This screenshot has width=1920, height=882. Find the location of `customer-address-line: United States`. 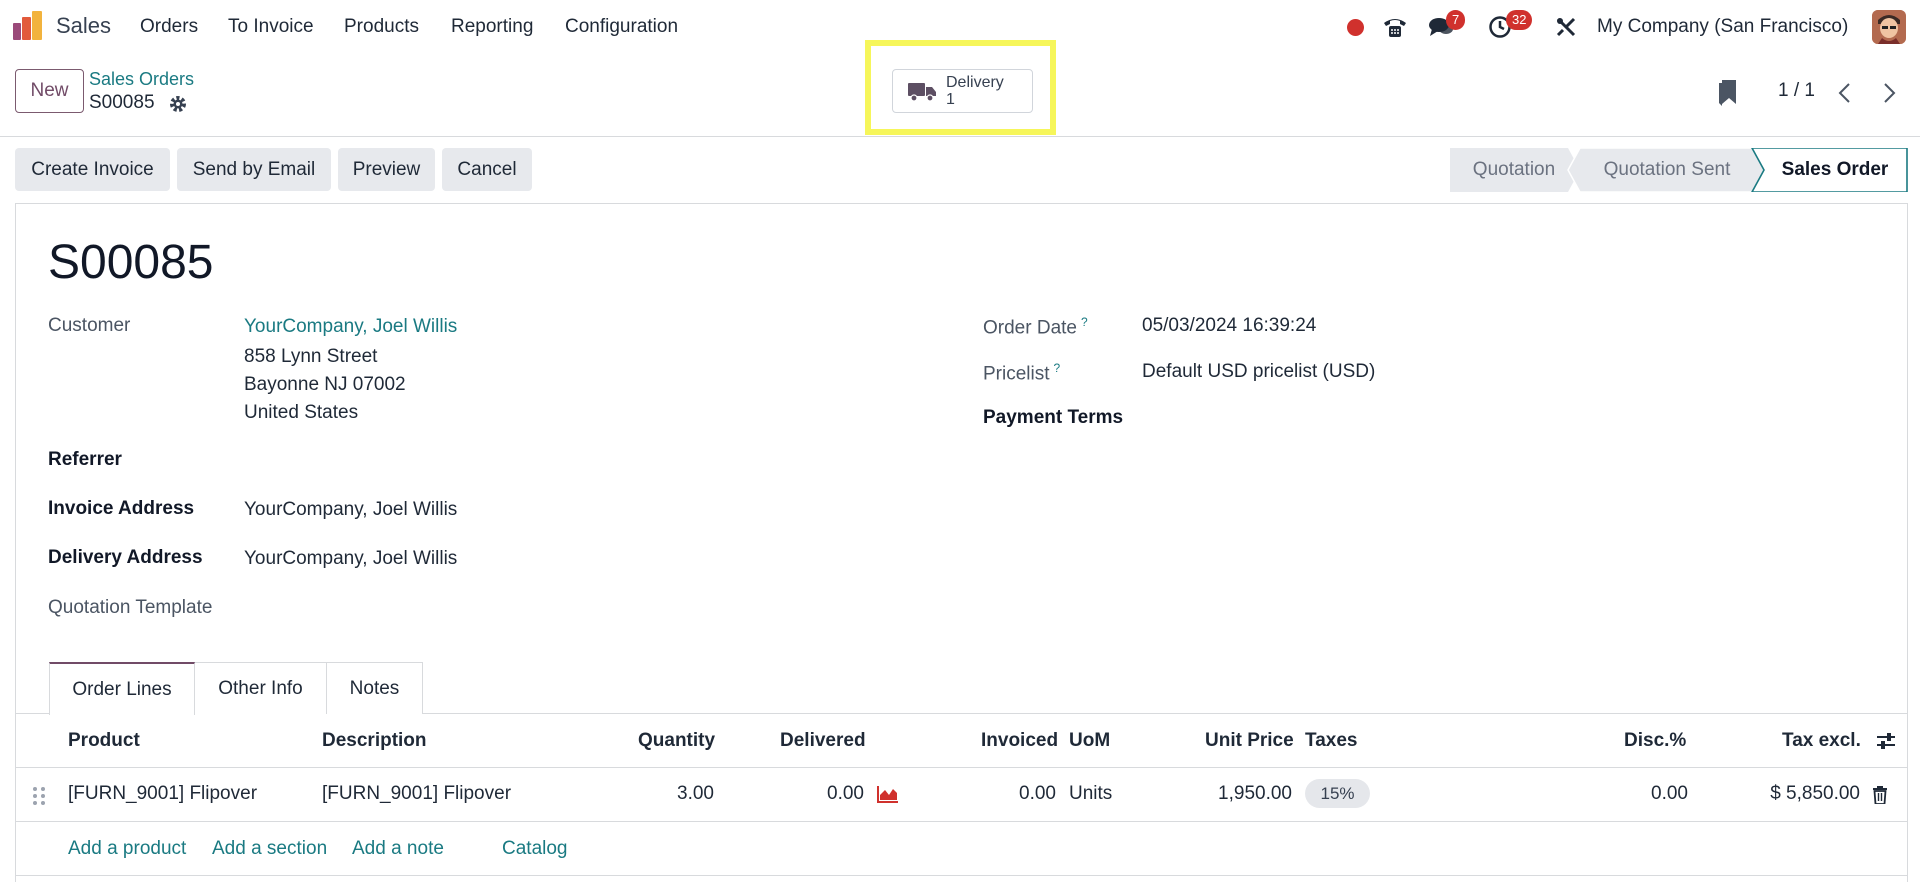

customer-address-line: United States is located at coordinates (301, 412).